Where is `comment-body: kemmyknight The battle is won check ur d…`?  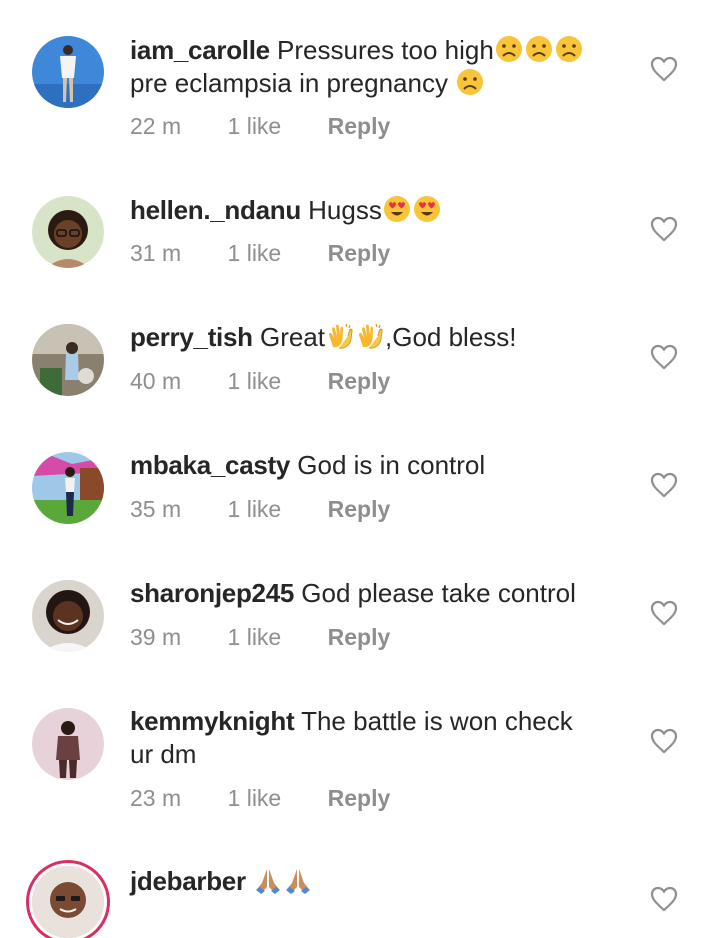 comment-body: kemmyknight The battle is won check ur d… is located at coordinates (375, 738).